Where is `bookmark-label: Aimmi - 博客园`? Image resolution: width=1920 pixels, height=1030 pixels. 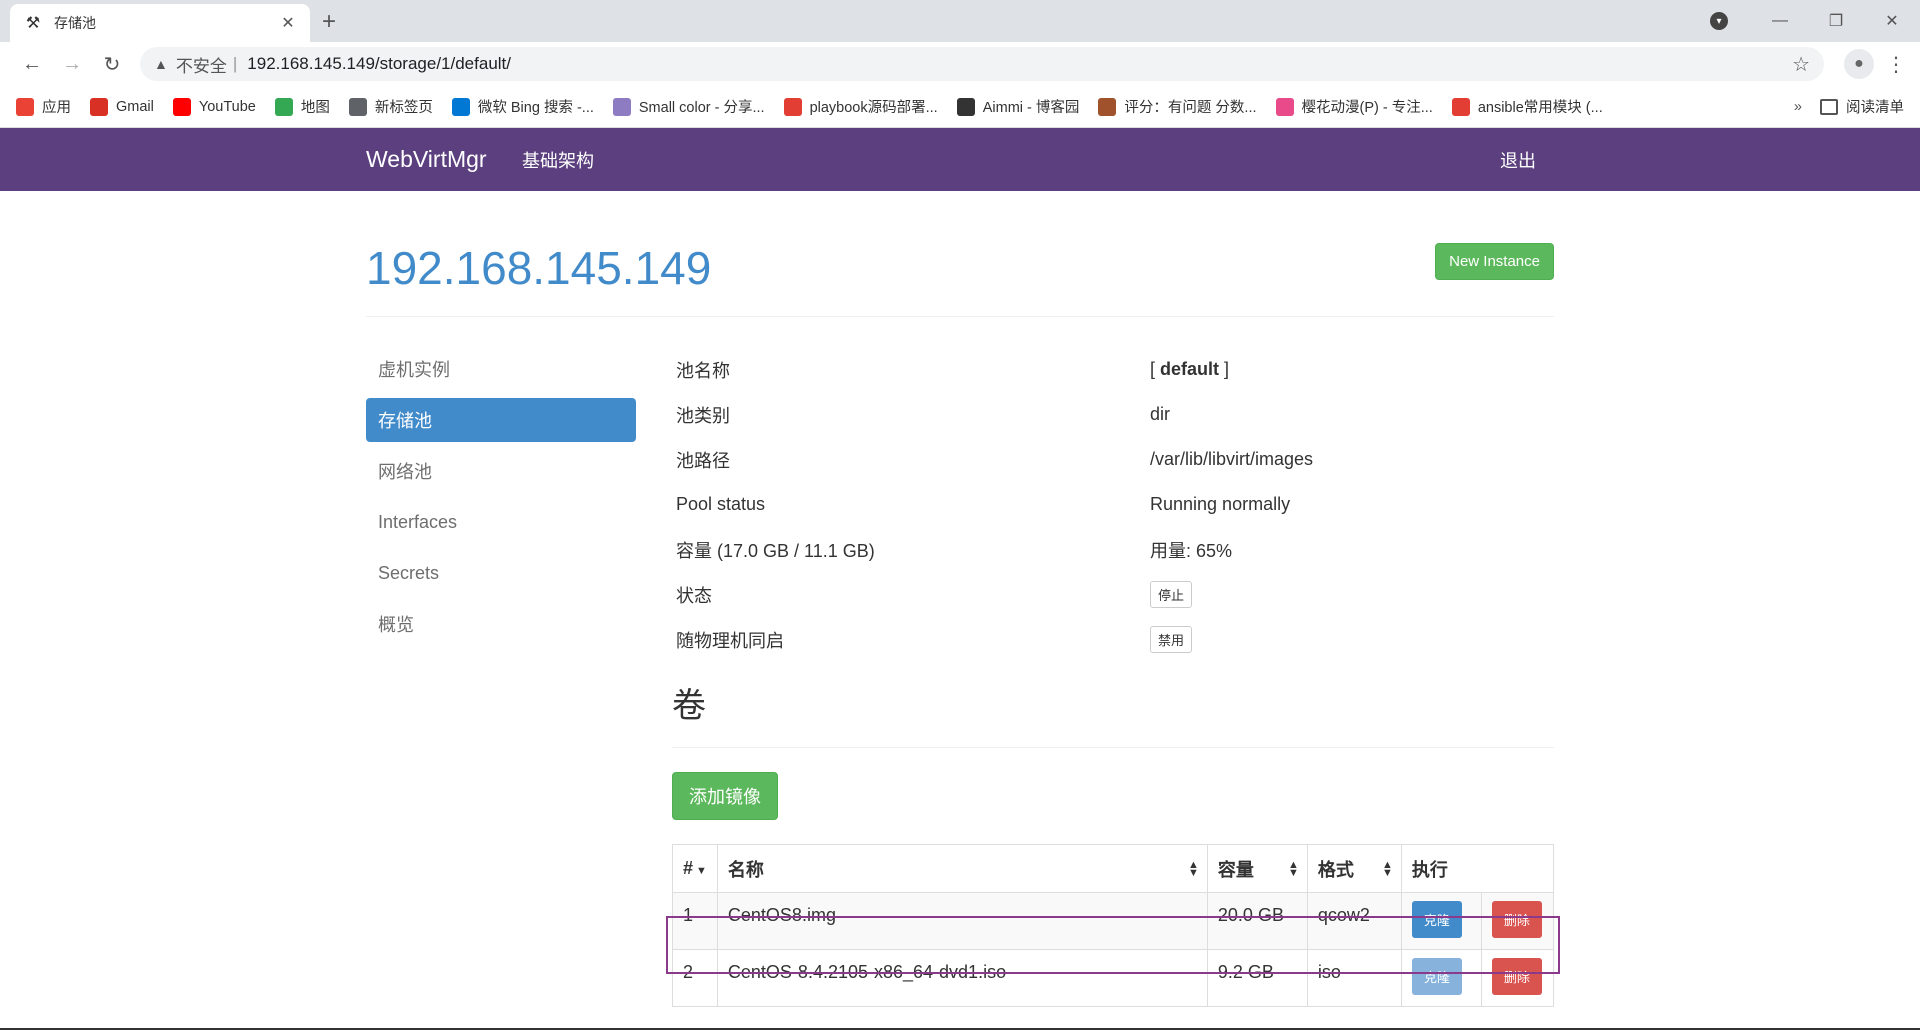 bookmark-label: Aimmi - 博客园 is located at coordinates (1031, 108).